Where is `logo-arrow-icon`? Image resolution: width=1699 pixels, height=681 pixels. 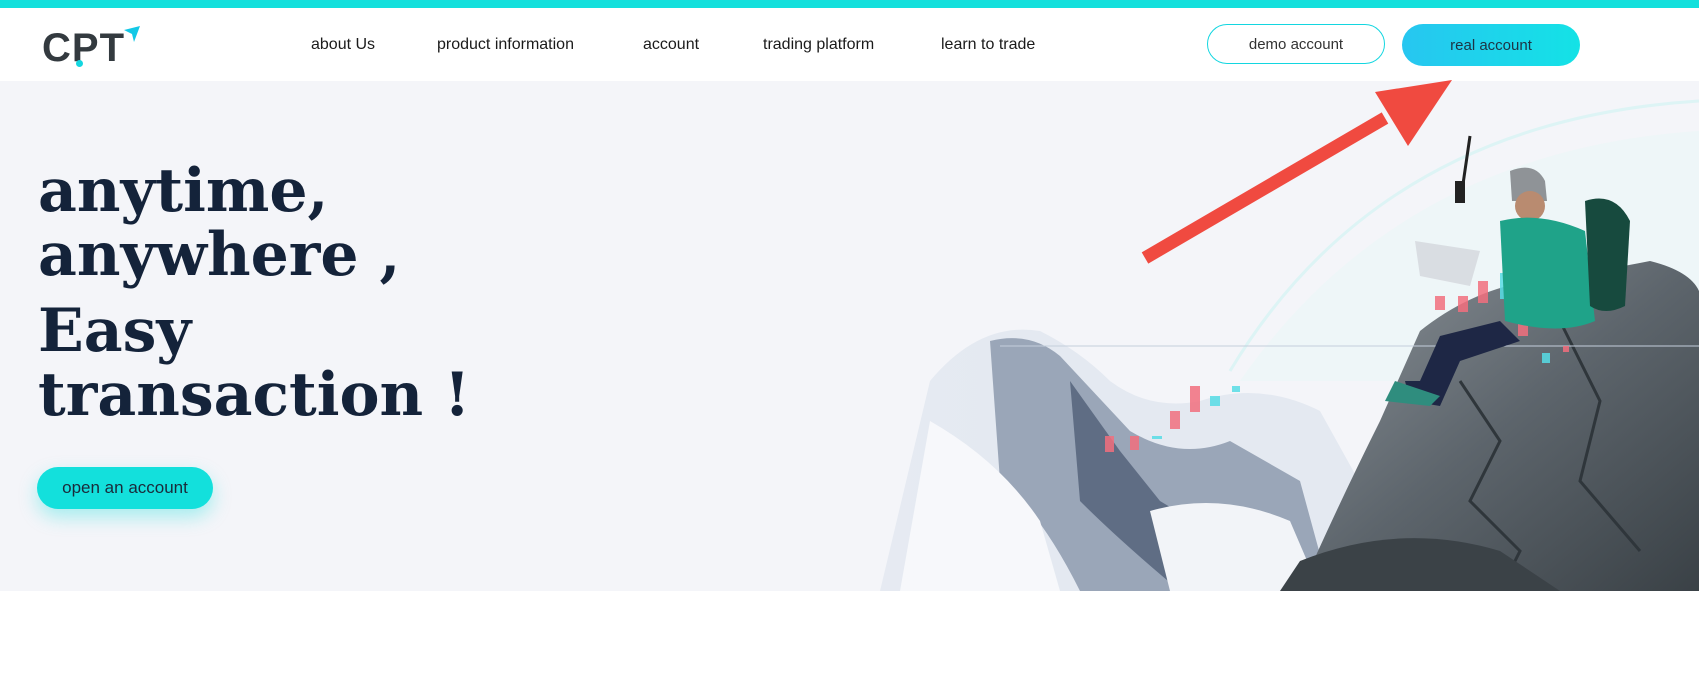 logo-arrow-icon is located at coordinates (132, 34).